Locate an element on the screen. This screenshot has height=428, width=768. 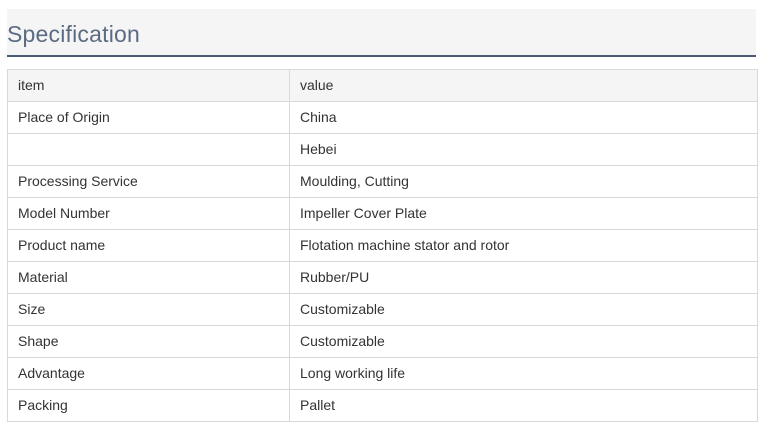
section-title: Specification is located at coordinates (74, 34).